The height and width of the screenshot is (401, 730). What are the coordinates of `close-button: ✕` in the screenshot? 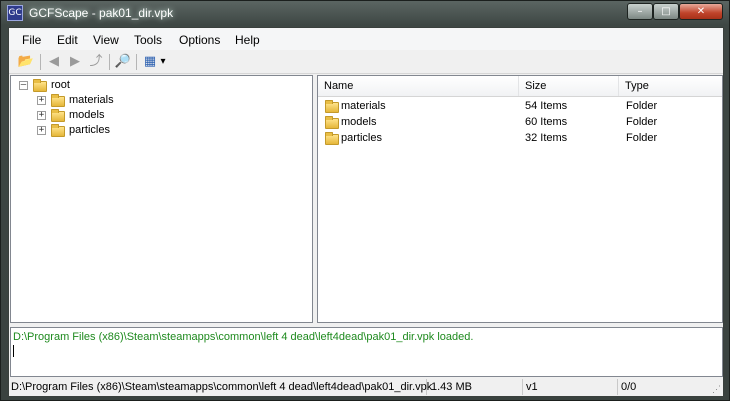 It's located at (701, 11).